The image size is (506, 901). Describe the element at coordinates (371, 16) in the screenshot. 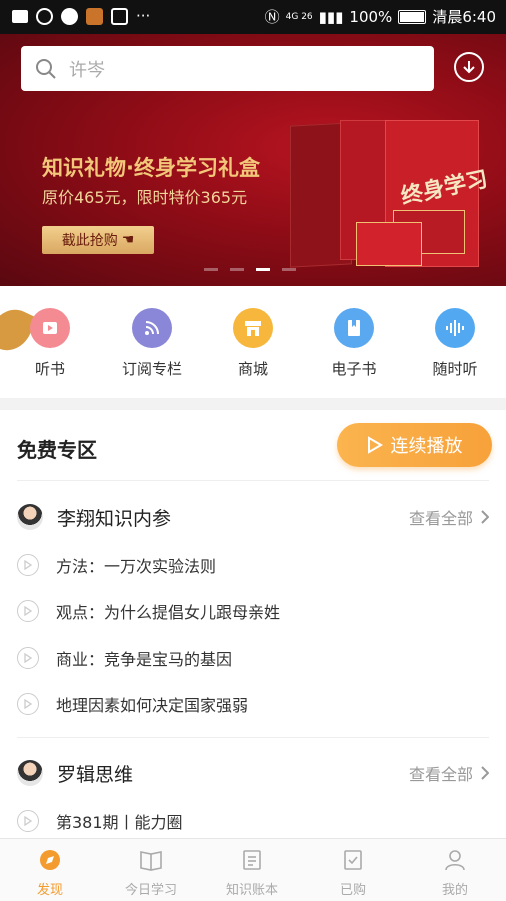

I see `battery-percent: 100%` at that location.